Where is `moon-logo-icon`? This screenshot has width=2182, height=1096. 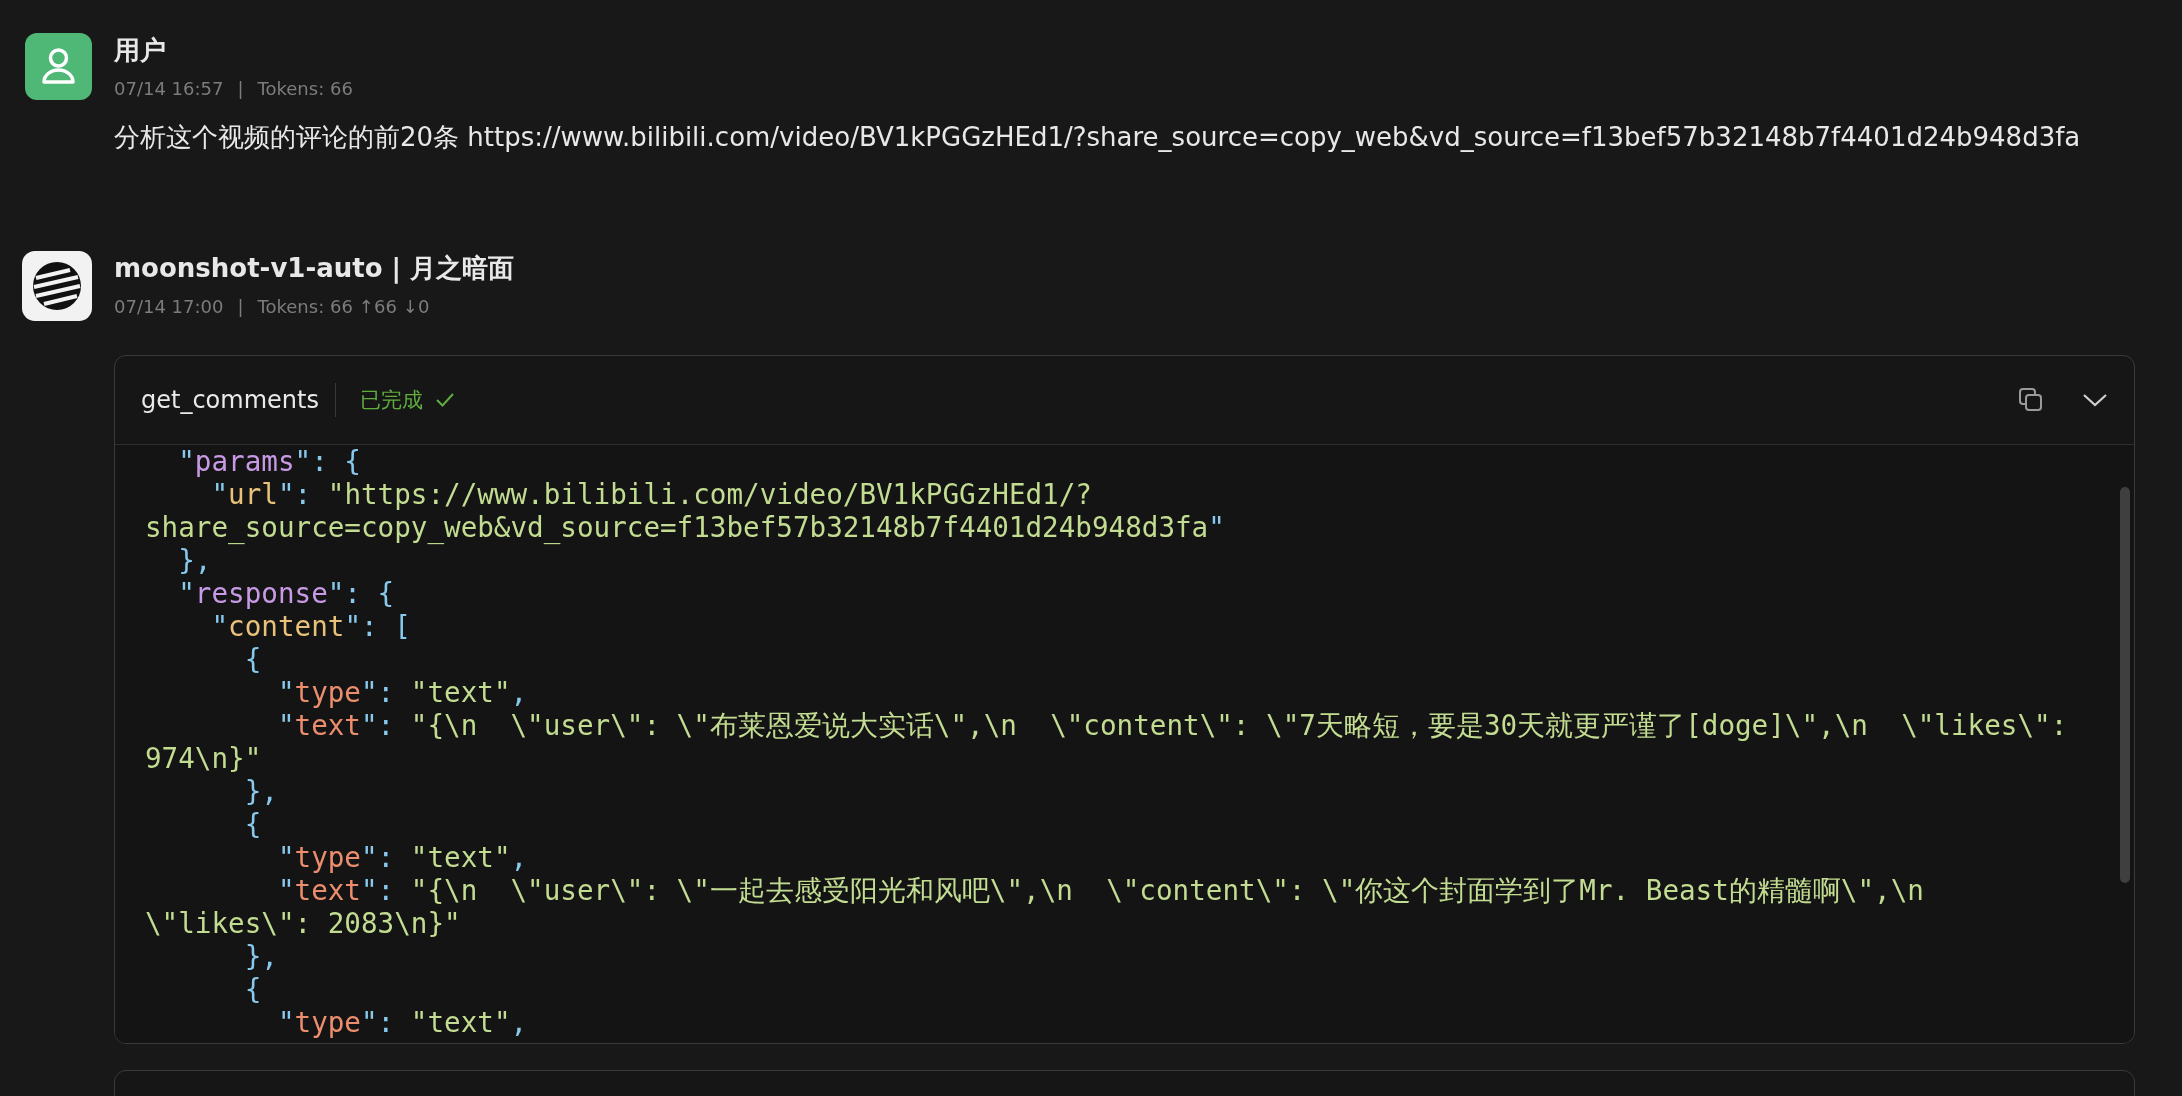 moon-logo-icon is located at coordinates (57, 286).